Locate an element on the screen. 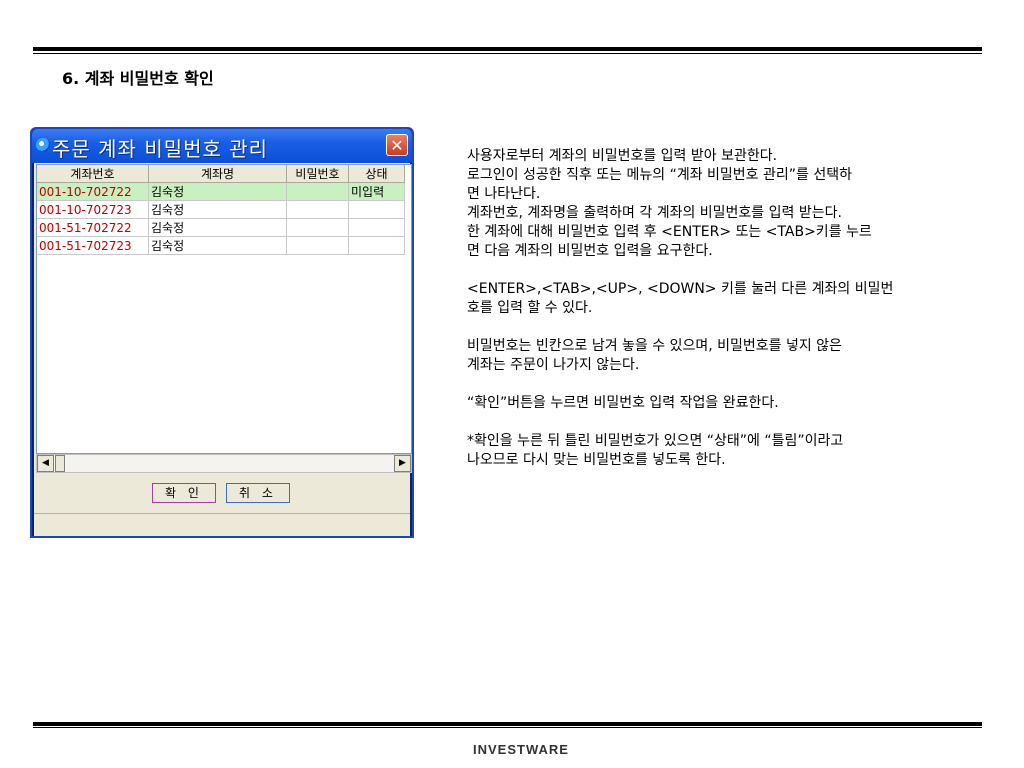 The height and width of the screenshot is (768, 1024). table-row: 001-51-702723 김숙정 is located at coordinates (221, 245).